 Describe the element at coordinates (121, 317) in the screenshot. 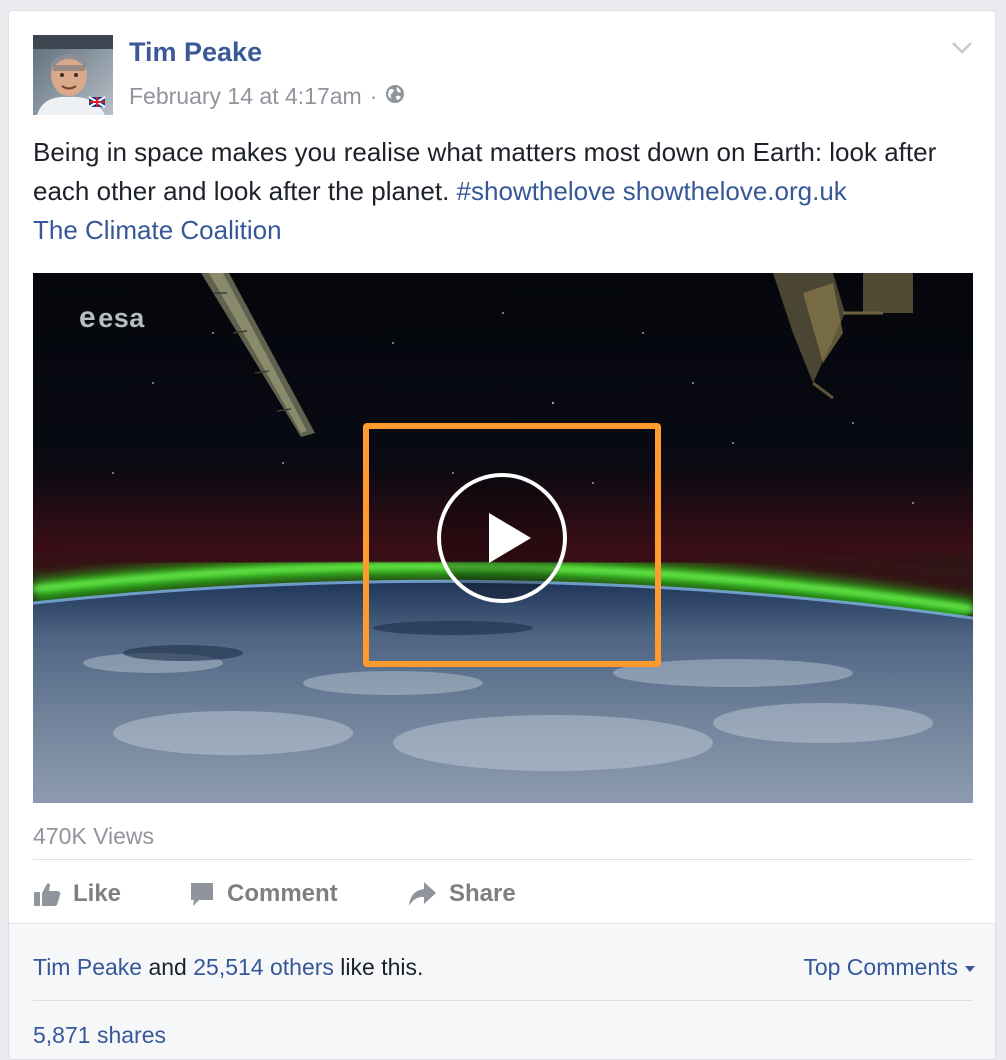

I see `esa-watermark: esa` at that location.